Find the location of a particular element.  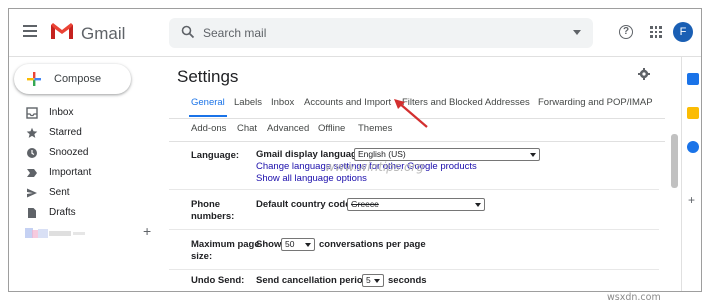

main-menu-icon is located at coordinates (30, 31).